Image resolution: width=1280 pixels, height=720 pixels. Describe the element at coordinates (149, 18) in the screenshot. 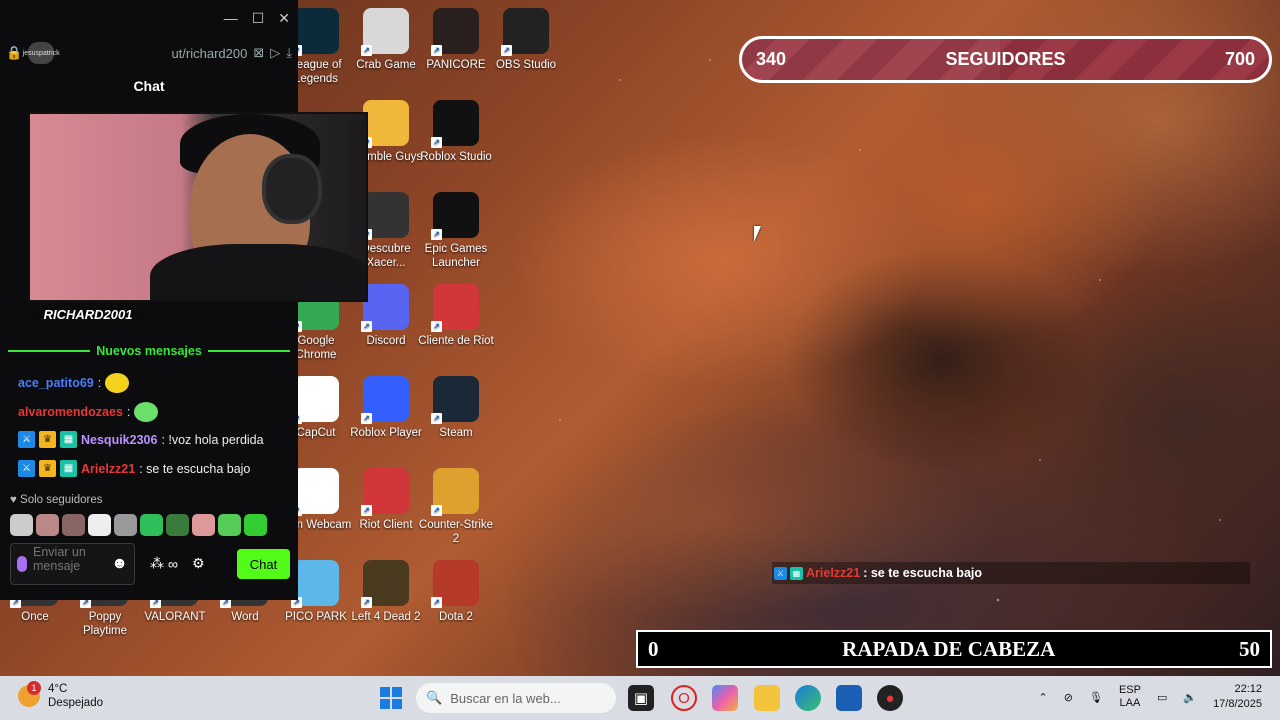

I see `window-titlebar: — ☐ ✕` at that location.